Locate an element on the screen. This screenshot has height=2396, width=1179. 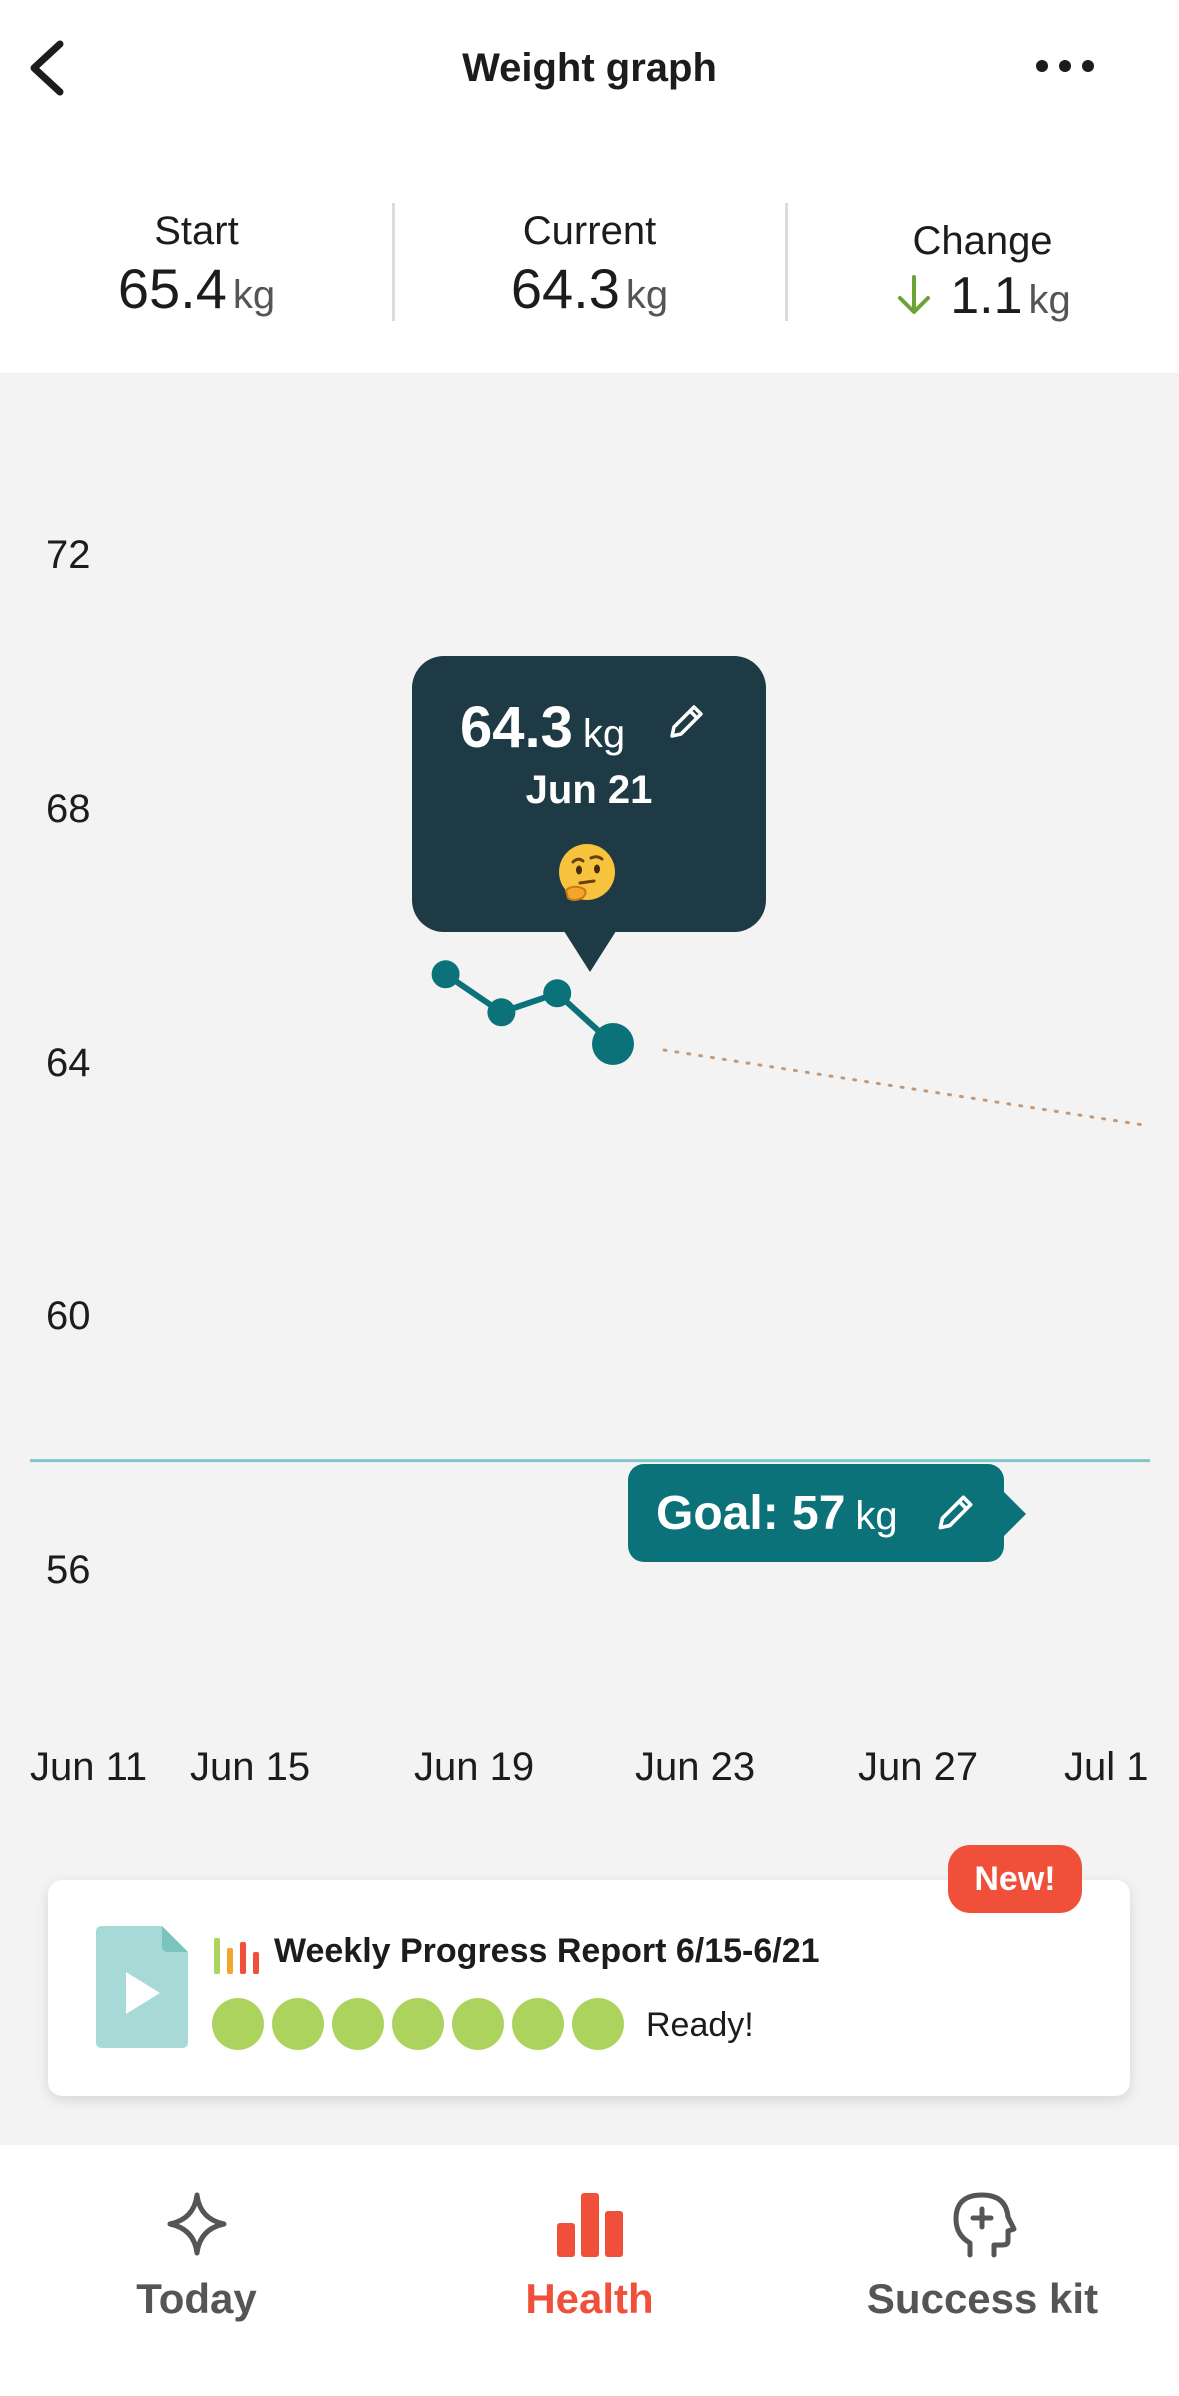
tooltip-pointer is located at coordinates (590, 950).